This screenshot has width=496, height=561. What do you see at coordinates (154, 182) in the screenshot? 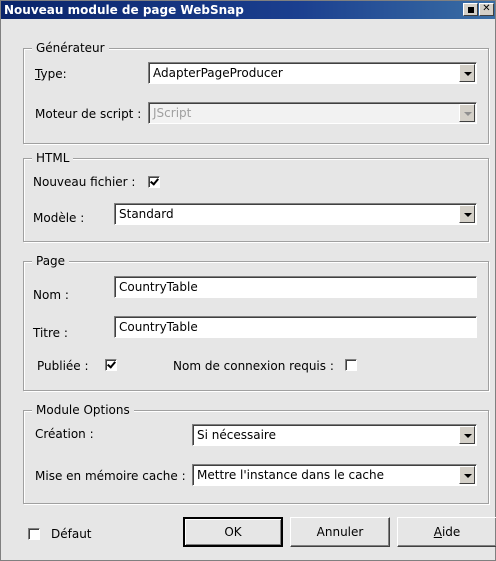
I see `new-file-checkbox` at bounding box center [154, 182].